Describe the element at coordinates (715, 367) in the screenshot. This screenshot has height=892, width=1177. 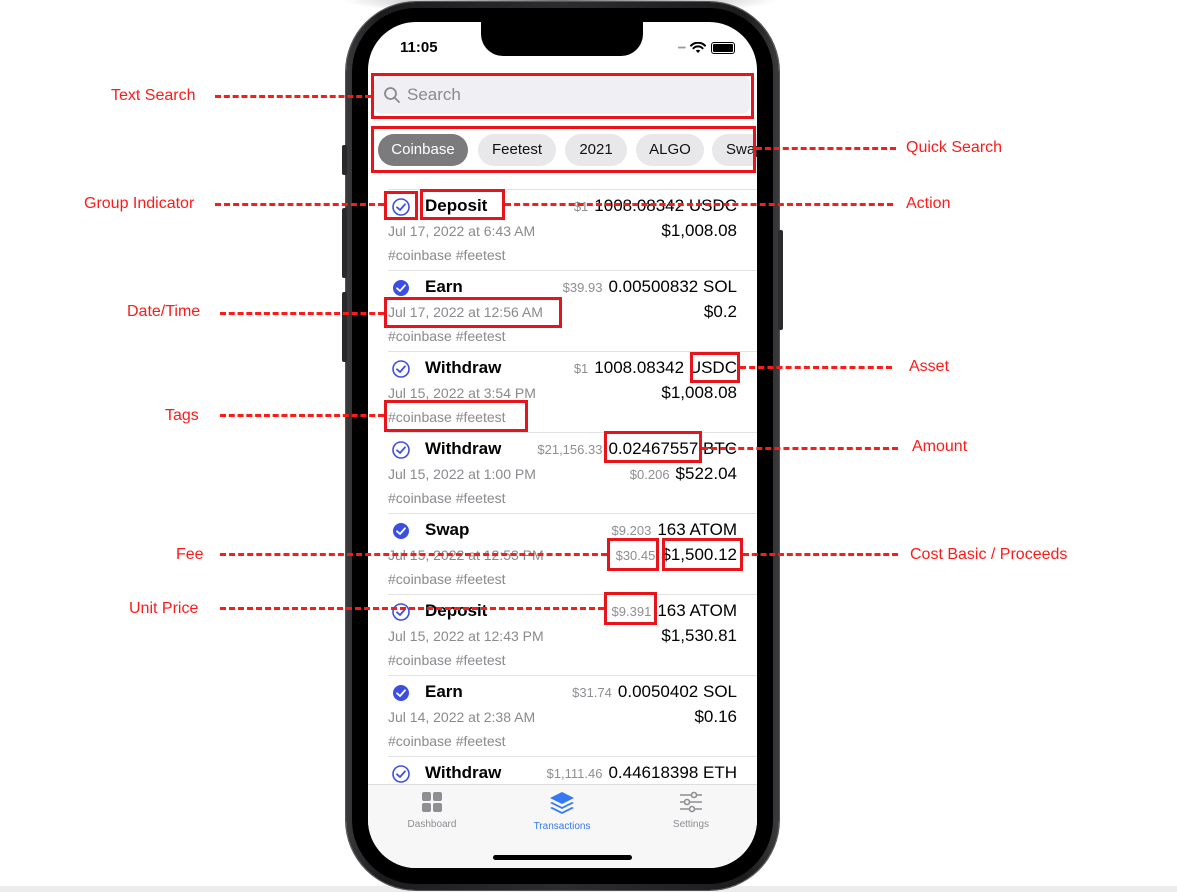
I see `highlight-asset` at that location.